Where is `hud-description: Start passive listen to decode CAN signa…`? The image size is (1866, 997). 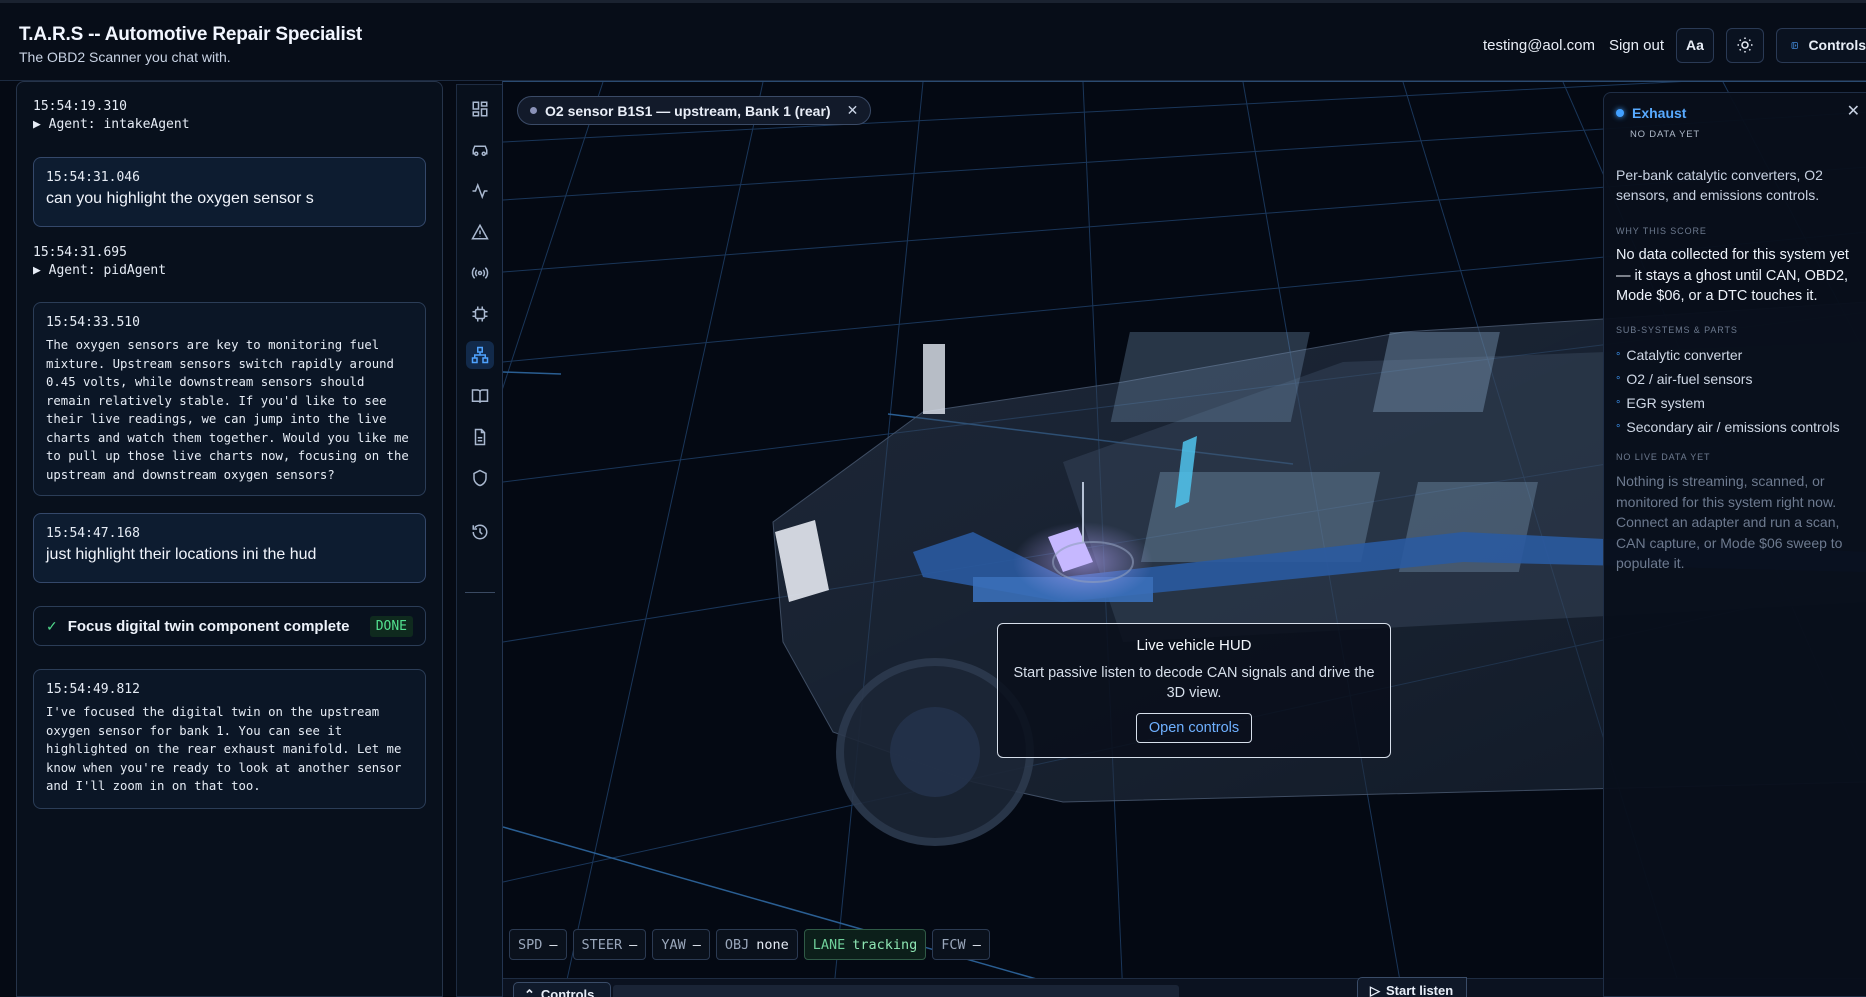
hud-description: Start passive listen to decode CAN signa… is located at coordinates (1194, 683).